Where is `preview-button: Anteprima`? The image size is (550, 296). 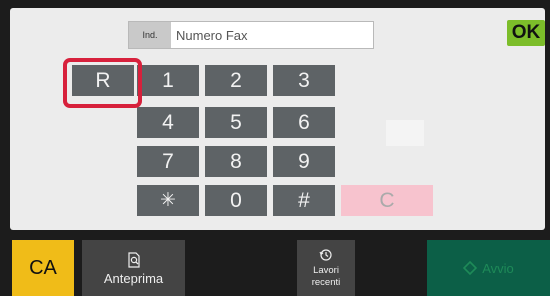
preview-button: Anteprima is located at coordinates (133, 268).